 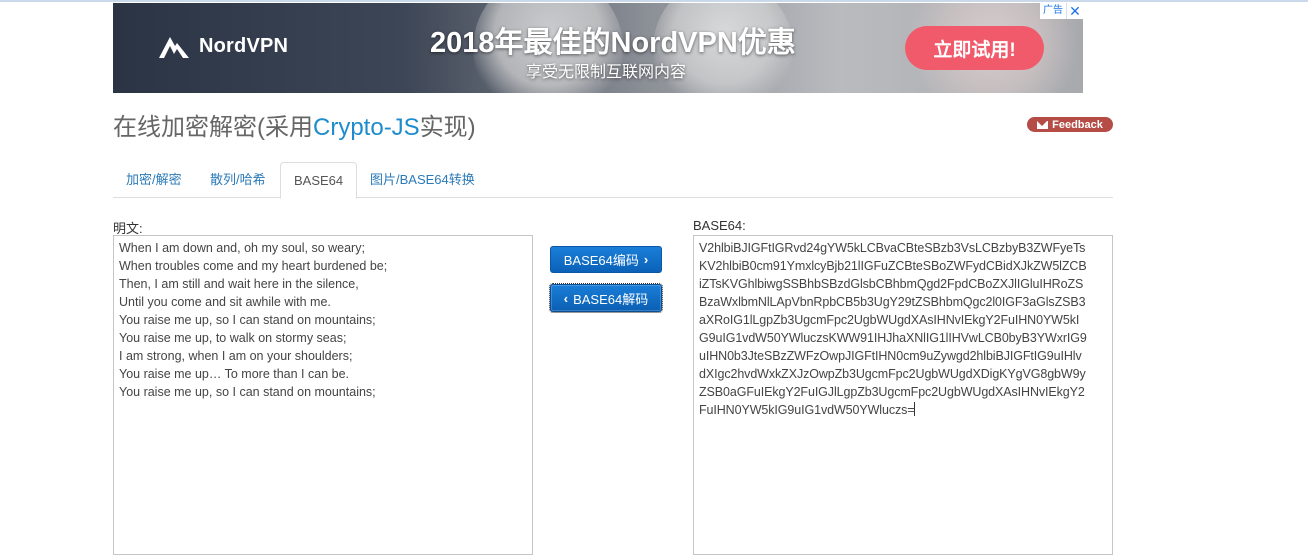 I want to click on ad-brand-logo: NordVPN, so click(x=222, y=46).